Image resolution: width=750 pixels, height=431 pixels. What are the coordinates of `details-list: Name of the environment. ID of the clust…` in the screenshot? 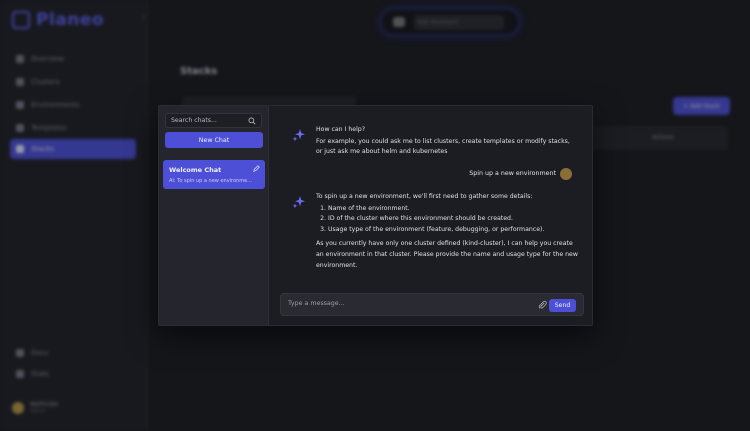 It's located at (448, 220).